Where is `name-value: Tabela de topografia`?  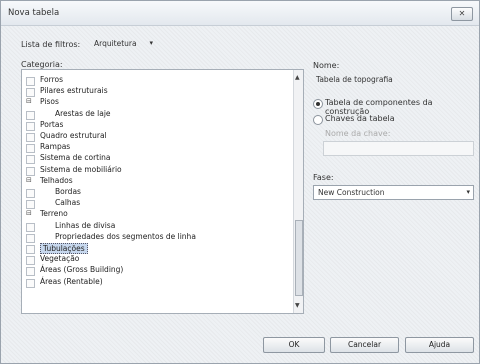 name-value: Tabela de topografia is located at coordinates (354, 79).